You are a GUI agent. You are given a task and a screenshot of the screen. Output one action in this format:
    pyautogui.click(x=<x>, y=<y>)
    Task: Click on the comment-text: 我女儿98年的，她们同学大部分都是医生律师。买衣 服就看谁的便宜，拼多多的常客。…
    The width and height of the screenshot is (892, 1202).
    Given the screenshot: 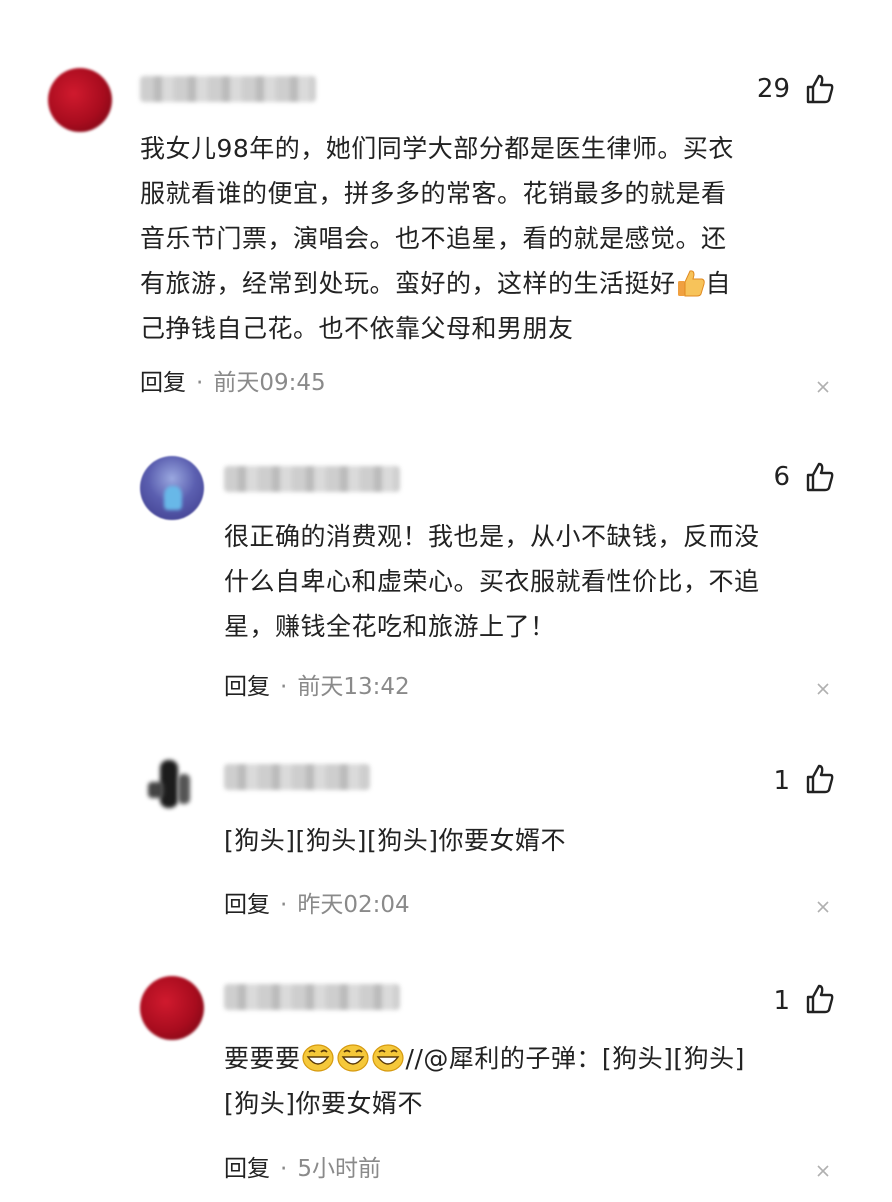 What is the action you would take?
    pyautogui.click(x=437, y=238)
    